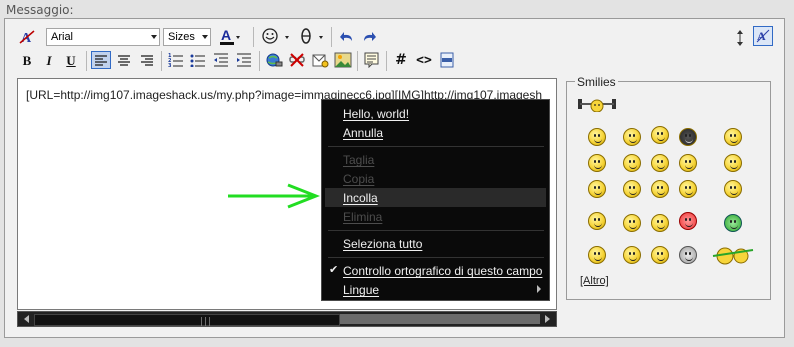  Describe the element at coordinates (362, 217) in the screenshot. I see `menu-item-delete: Elimina` at that location.